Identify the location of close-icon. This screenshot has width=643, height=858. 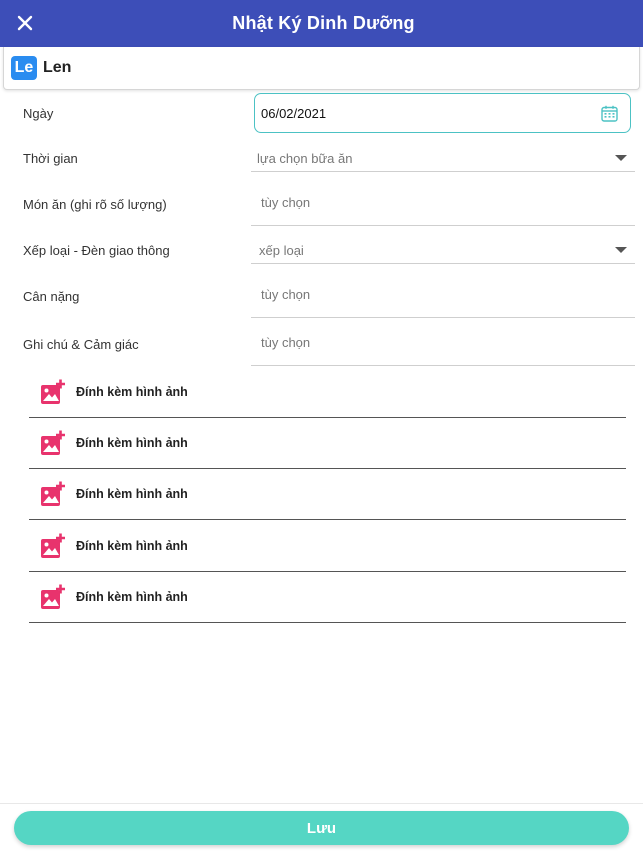
(25, 23).